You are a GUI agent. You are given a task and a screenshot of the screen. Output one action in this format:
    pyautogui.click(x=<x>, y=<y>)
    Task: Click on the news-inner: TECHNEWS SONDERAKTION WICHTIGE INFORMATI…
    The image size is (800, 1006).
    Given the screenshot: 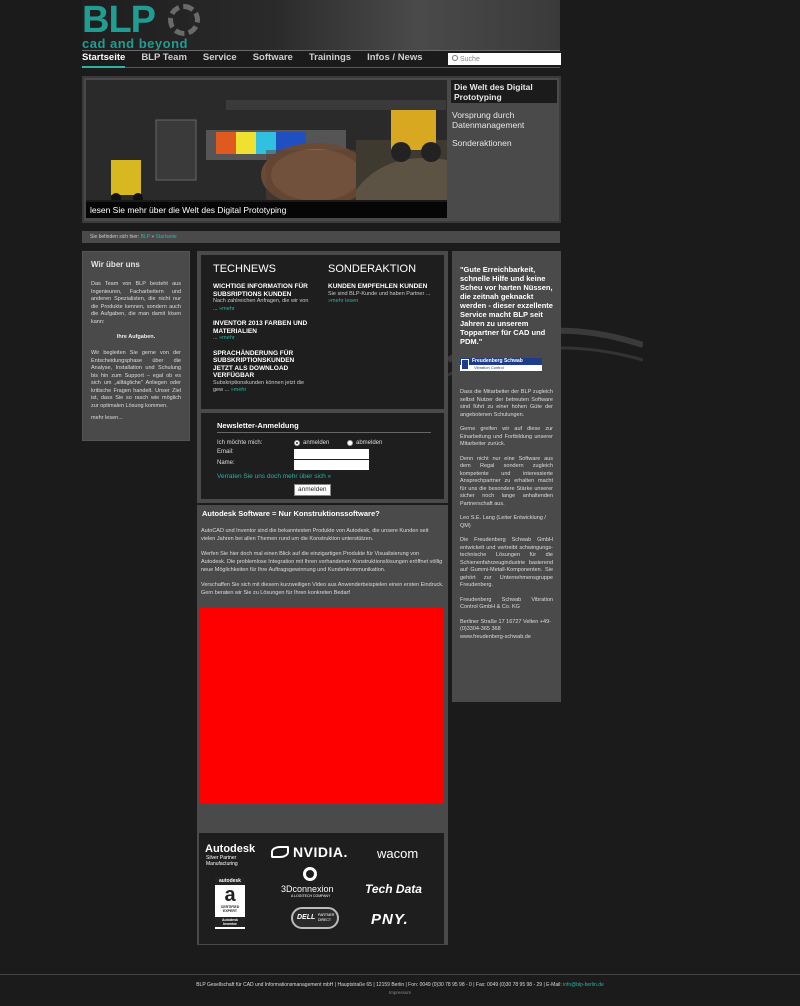 What is the action you would take?
    pyautogui.click(x=322, y=332)
    